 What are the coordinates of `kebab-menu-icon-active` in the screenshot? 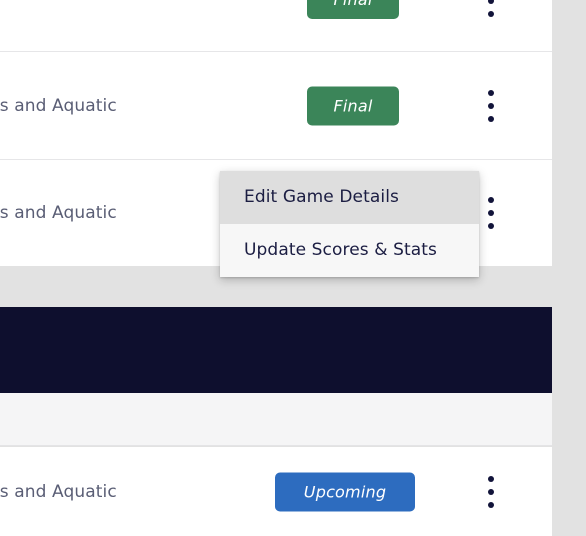 It's located at (491, 213).